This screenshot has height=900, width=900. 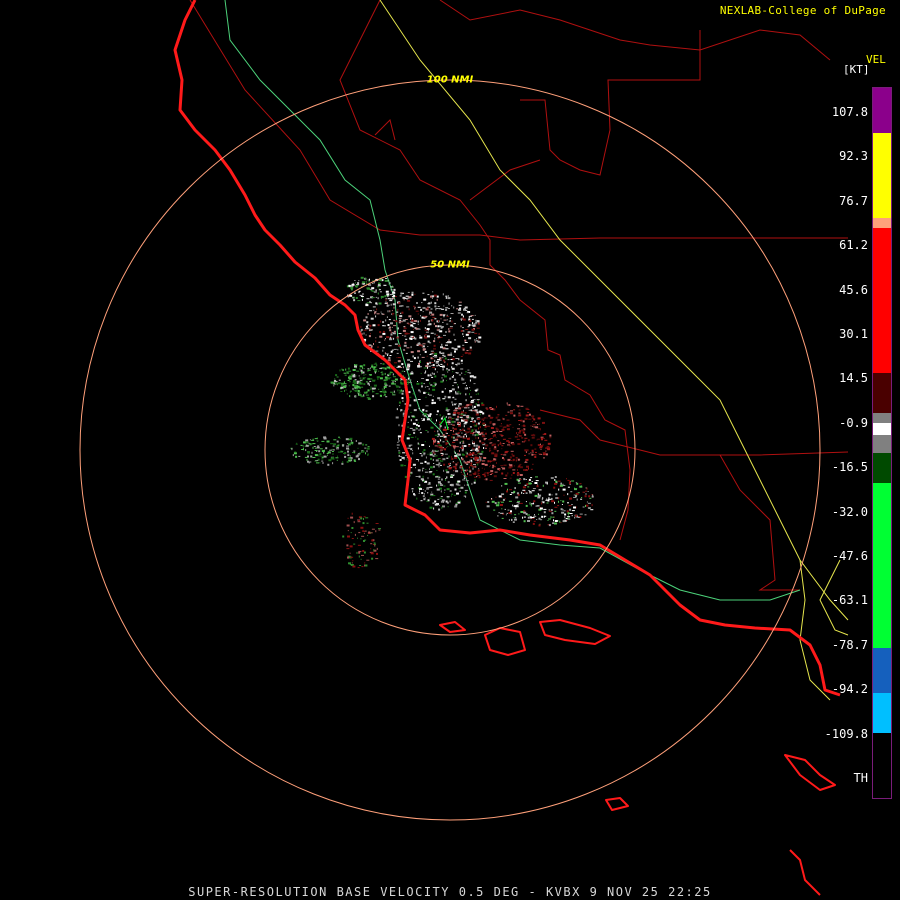 I want to click on legend-unit: [KT], so click(x=856, y=69).